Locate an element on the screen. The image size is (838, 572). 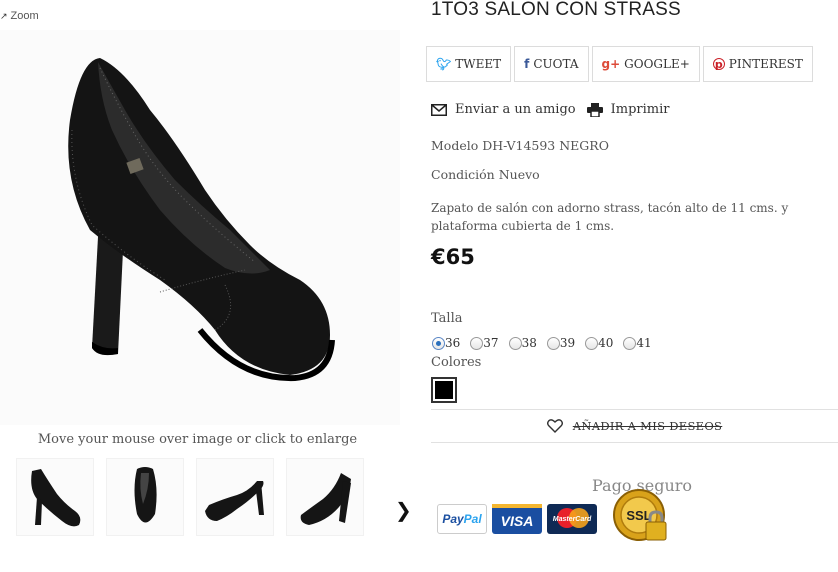
zoom-label: Zoom is located at coordinates (24, 16).